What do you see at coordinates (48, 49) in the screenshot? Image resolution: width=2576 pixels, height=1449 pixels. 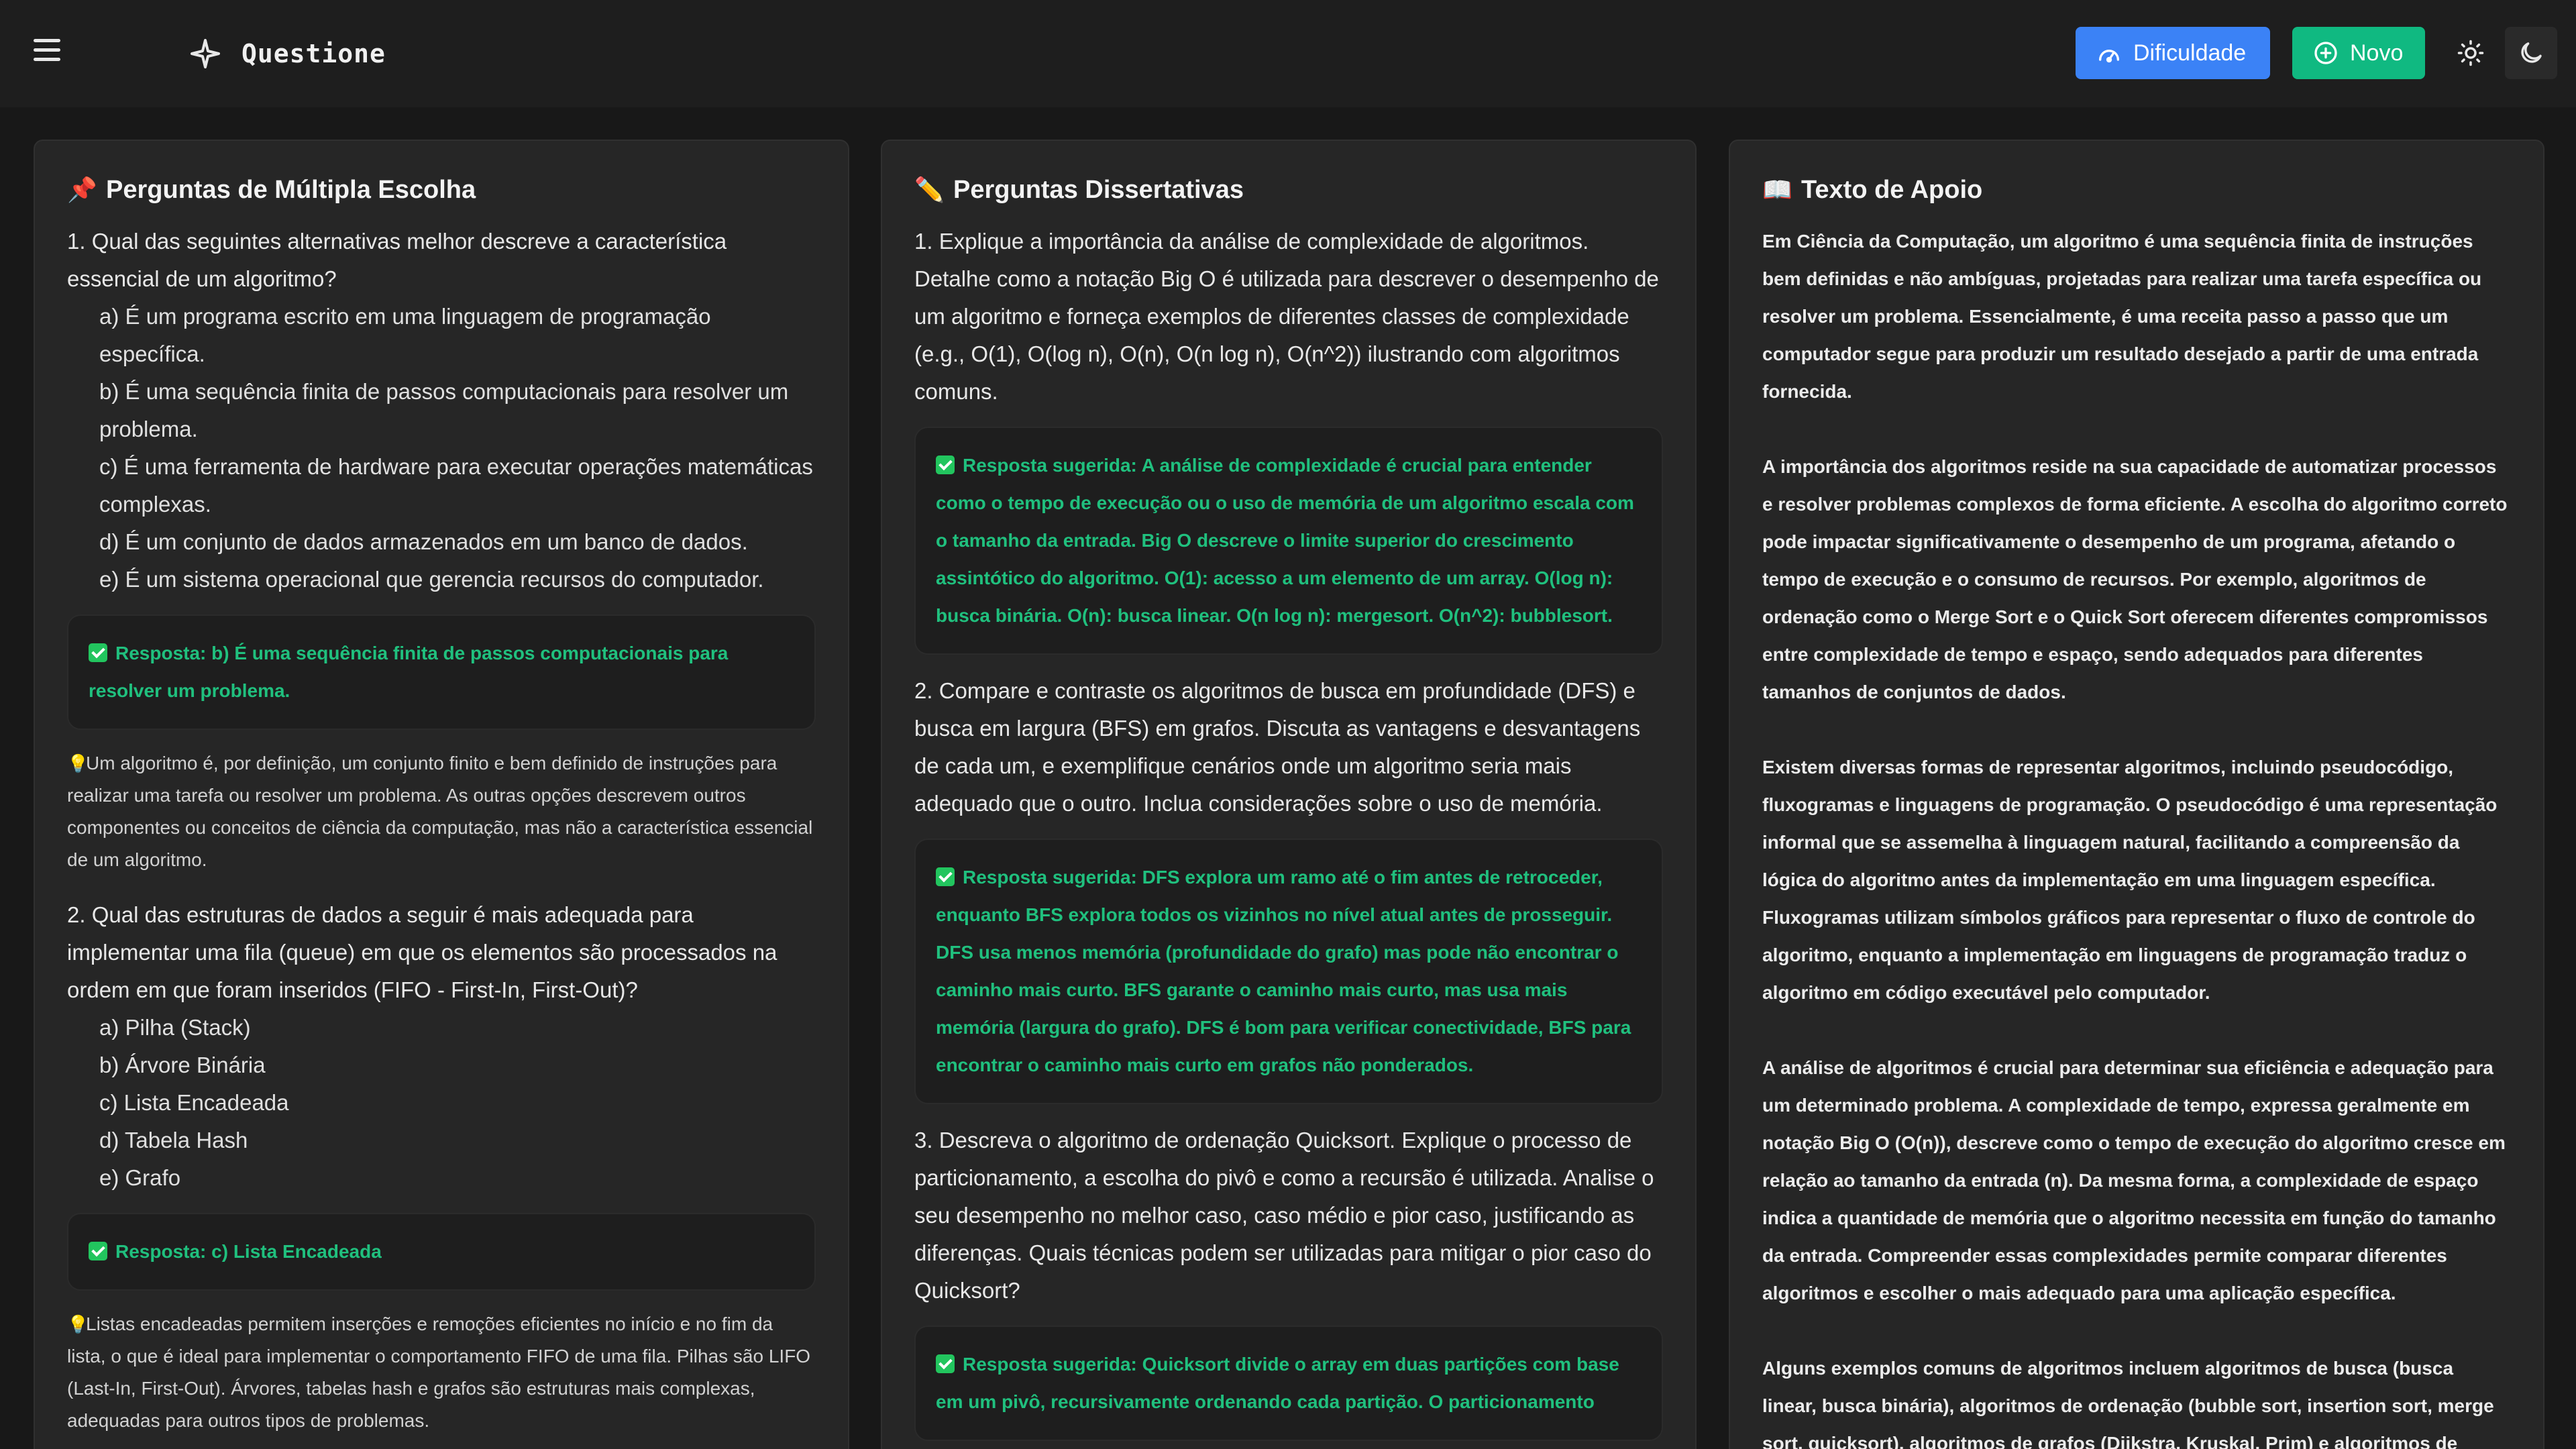 I see `menu-icon` at bounding box center [48, 49].